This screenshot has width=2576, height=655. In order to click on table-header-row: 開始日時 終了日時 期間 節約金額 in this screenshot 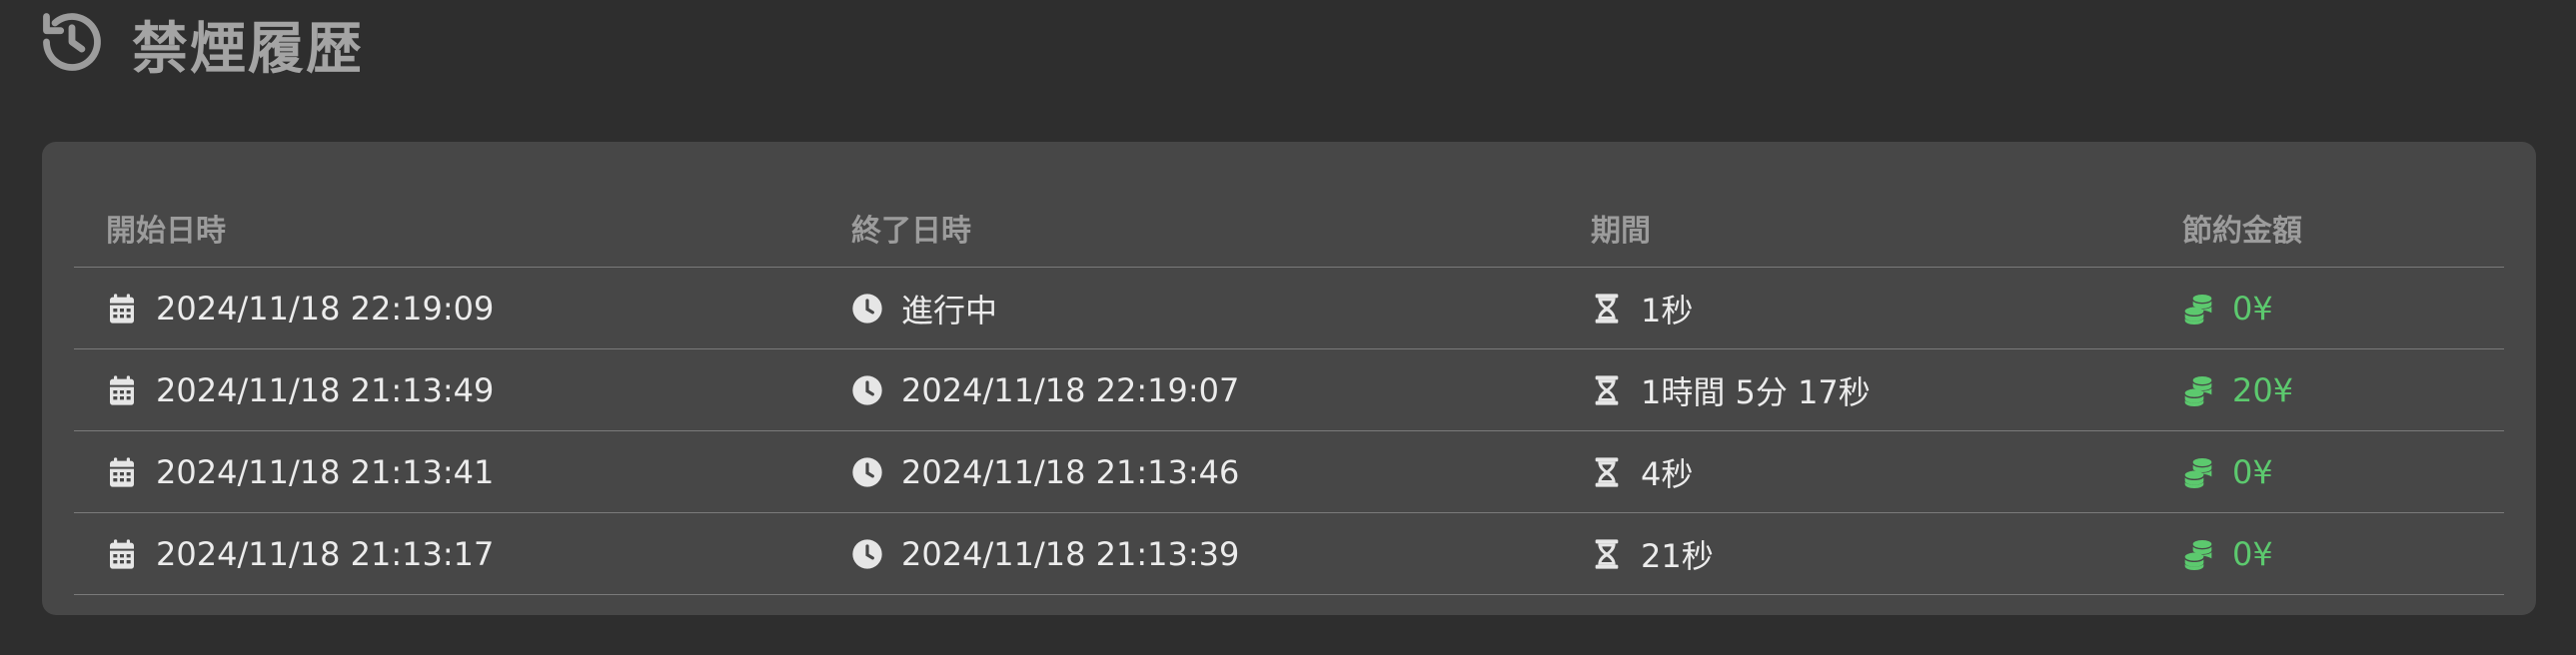, I will do `click(1289, 228)`.